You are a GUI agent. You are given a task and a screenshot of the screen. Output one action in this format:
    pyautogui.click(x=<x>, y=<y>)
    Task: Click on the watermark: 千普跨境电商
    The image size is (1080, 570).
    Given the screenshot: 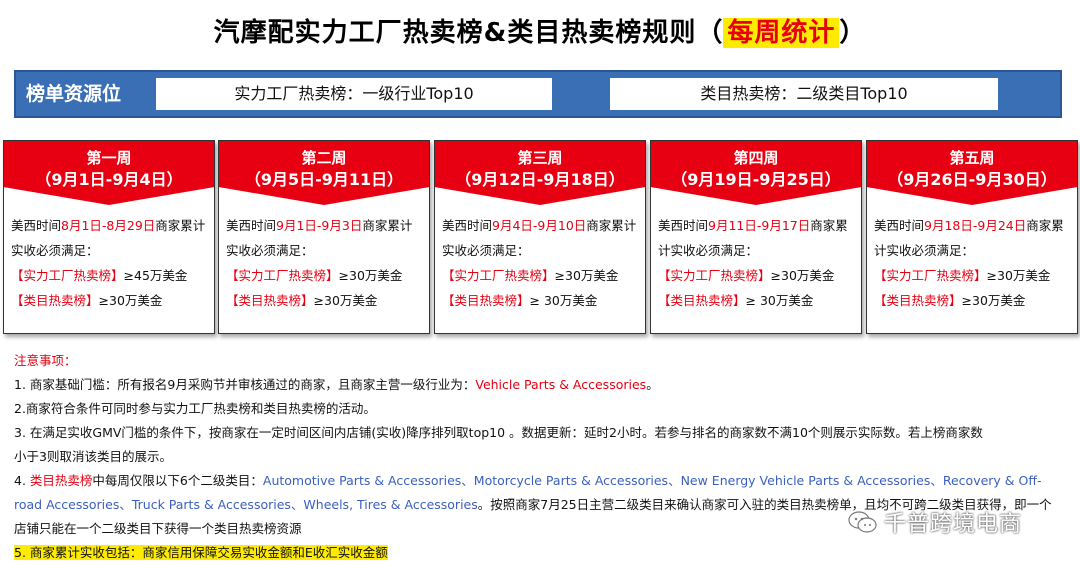 What is the action you would take?
    pyautogui.click(x=935, y=522)
    